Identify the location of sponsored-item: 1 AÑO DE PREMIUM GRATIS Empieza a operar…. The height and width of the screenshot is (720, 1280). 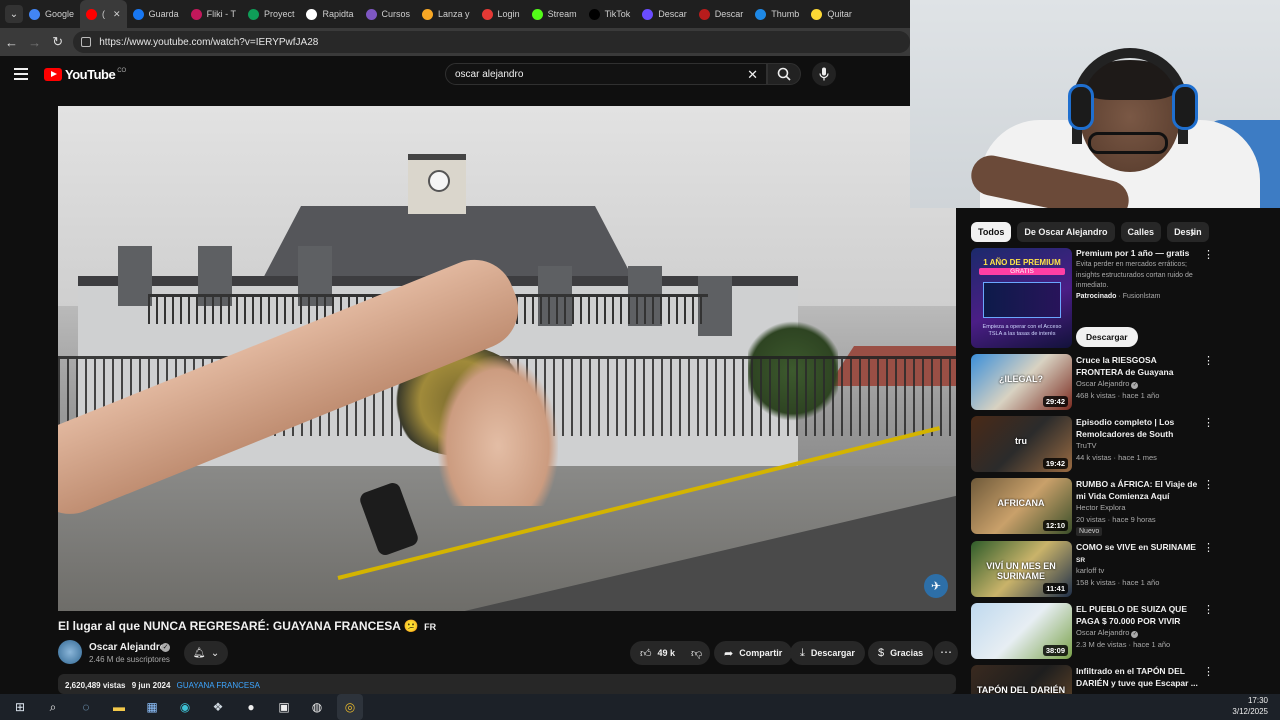
(1093, 298).